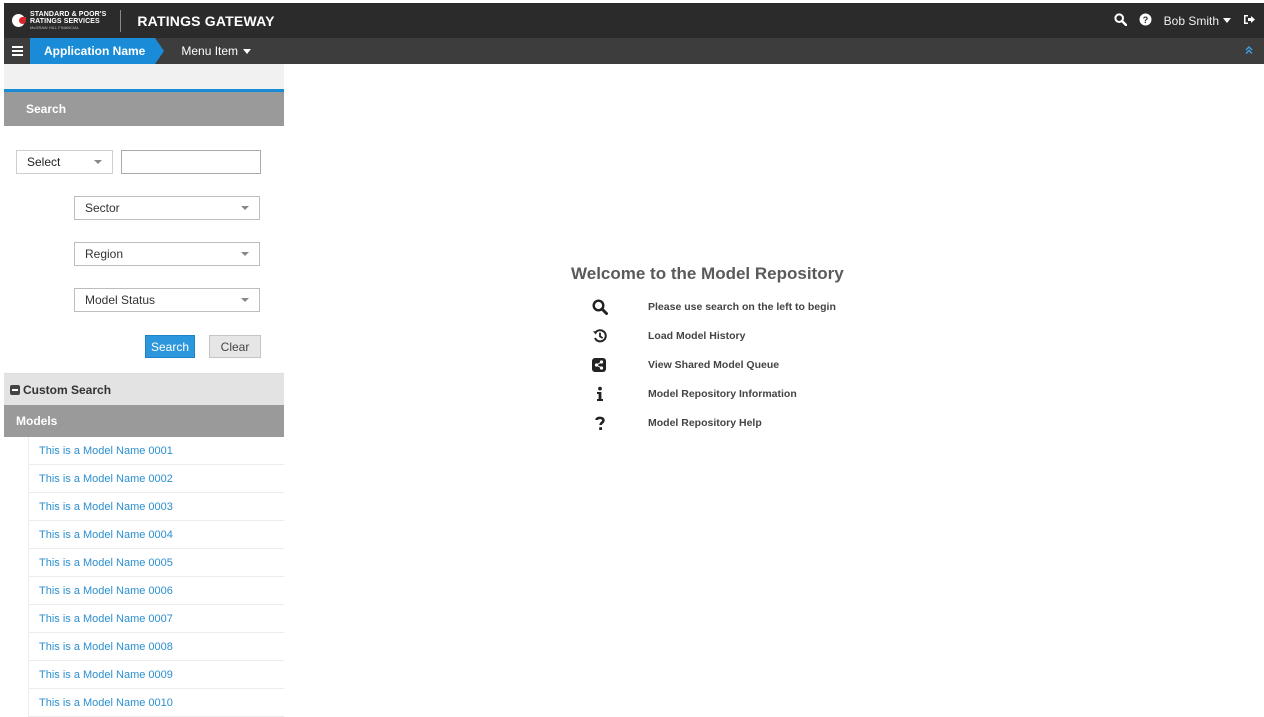 The width and height of the screenshot is (1264, 717). What do you see at coordinates (120, 300) in the screenshot?
I see `model-status-label: Model Status` at bounding box center [120, 300].